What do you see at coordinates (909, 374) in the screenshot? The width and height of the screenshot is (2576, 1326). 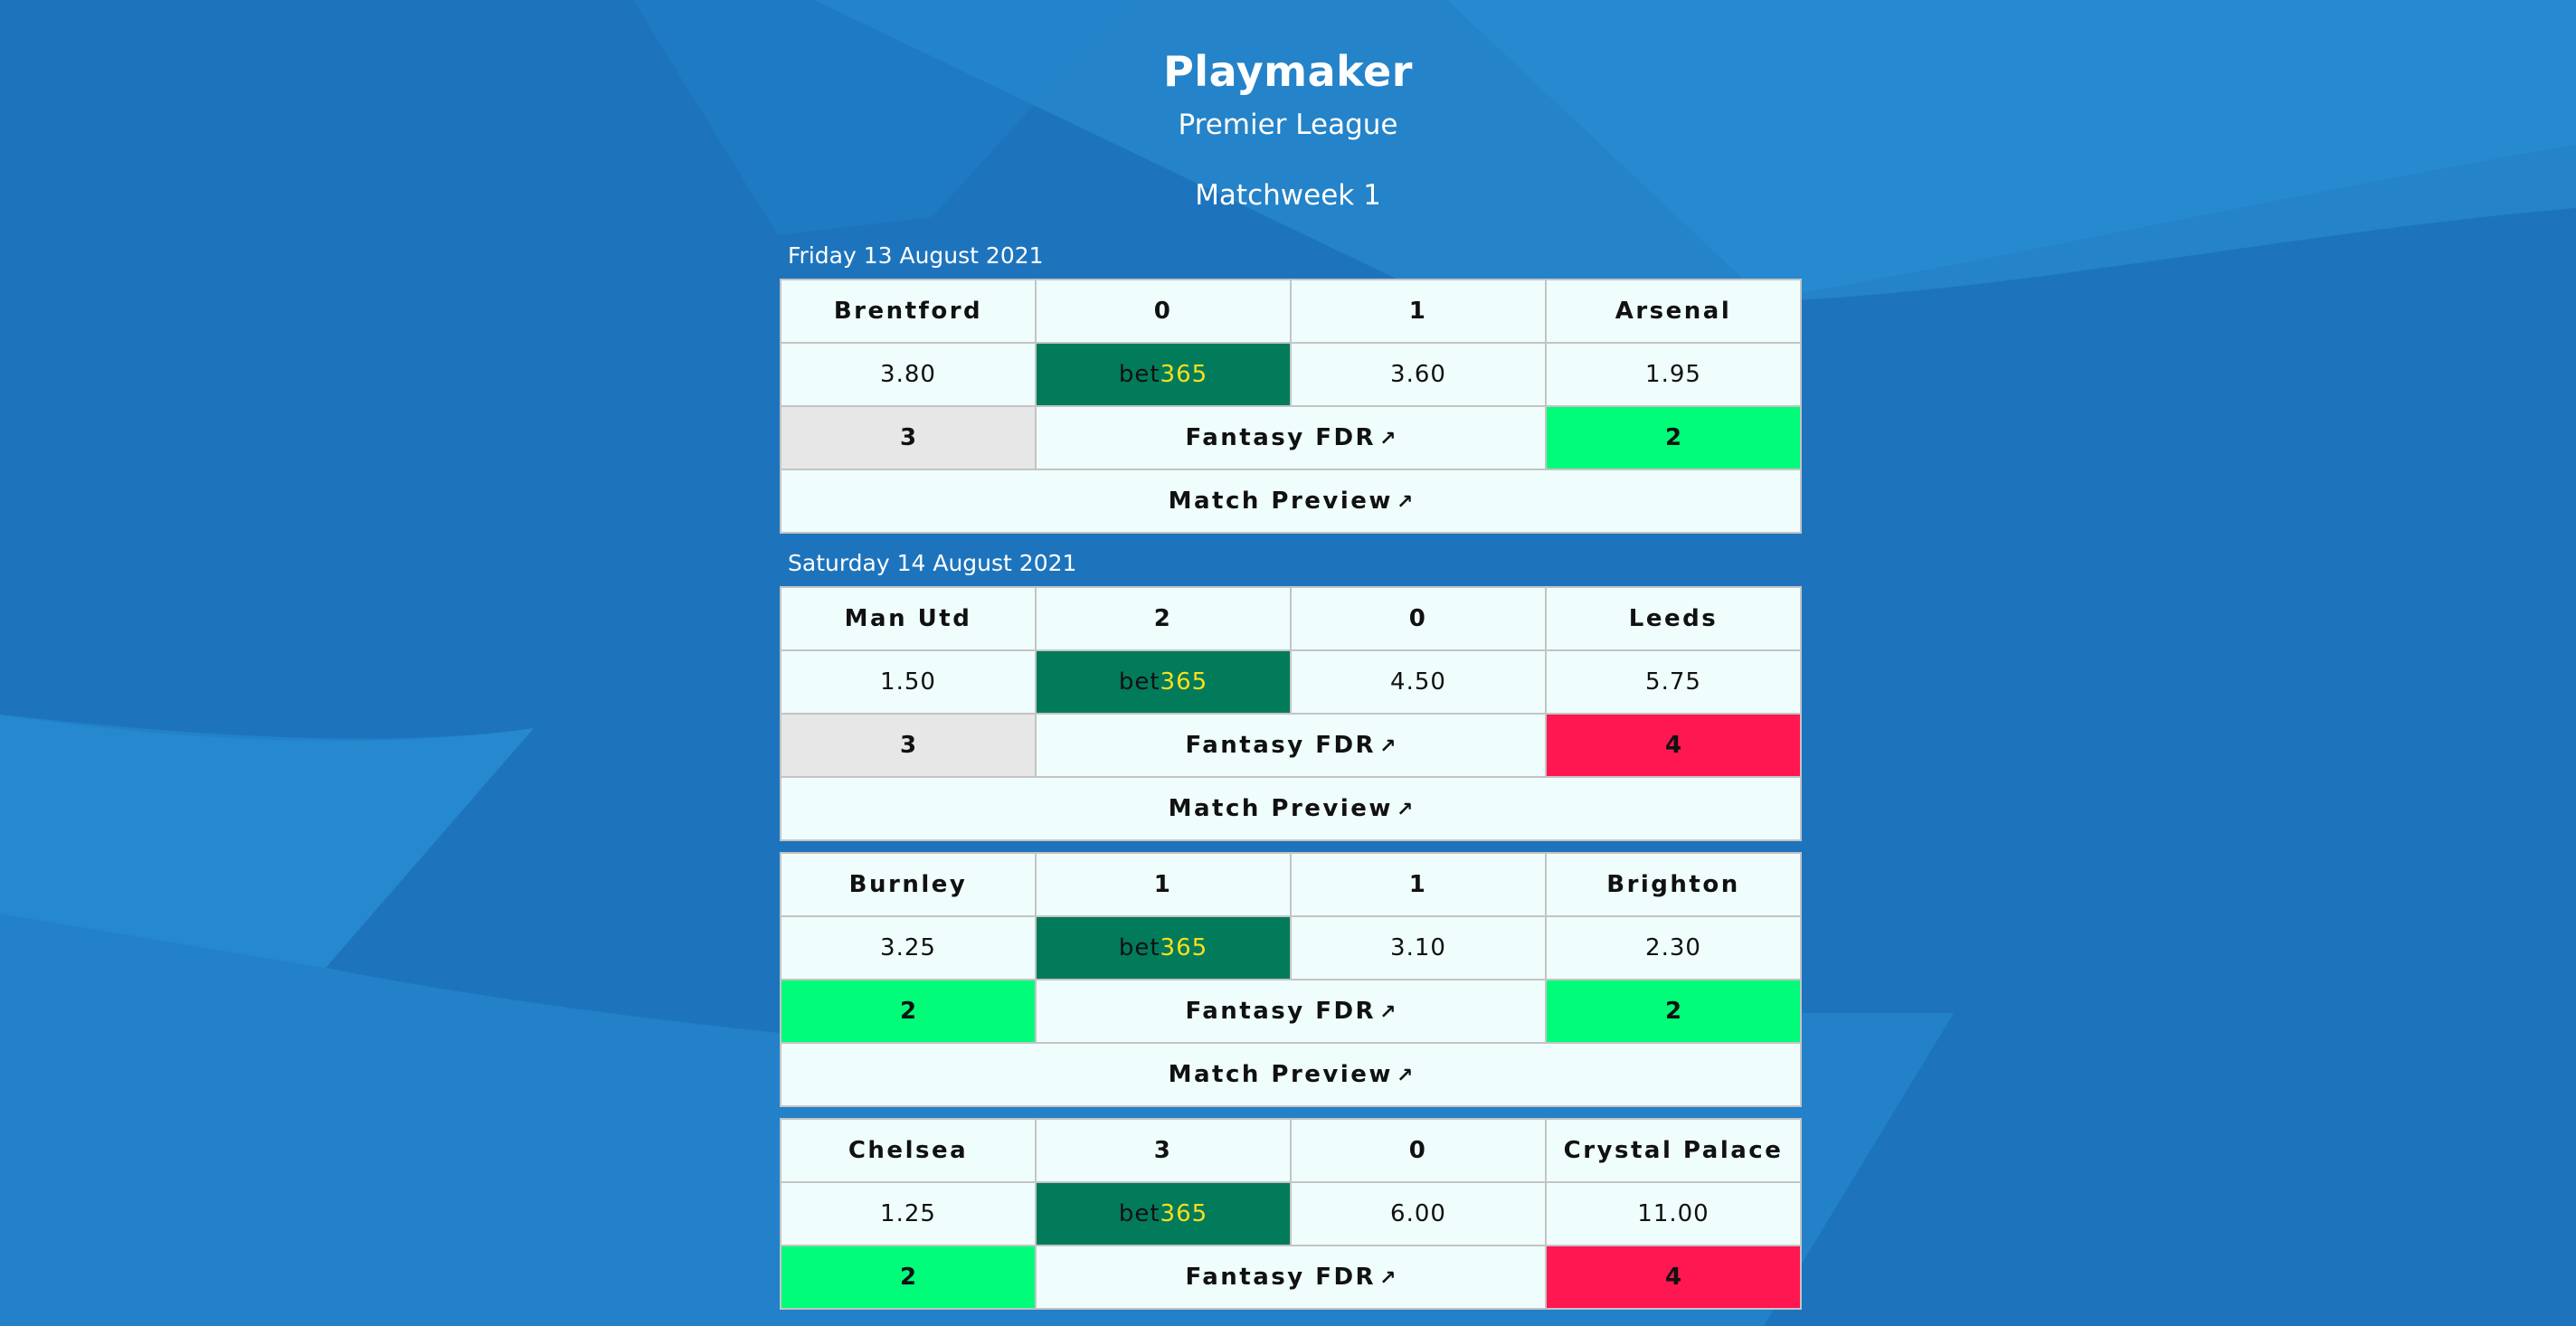 I see `home-odds: 3.80` at bounding box center [909, 374].